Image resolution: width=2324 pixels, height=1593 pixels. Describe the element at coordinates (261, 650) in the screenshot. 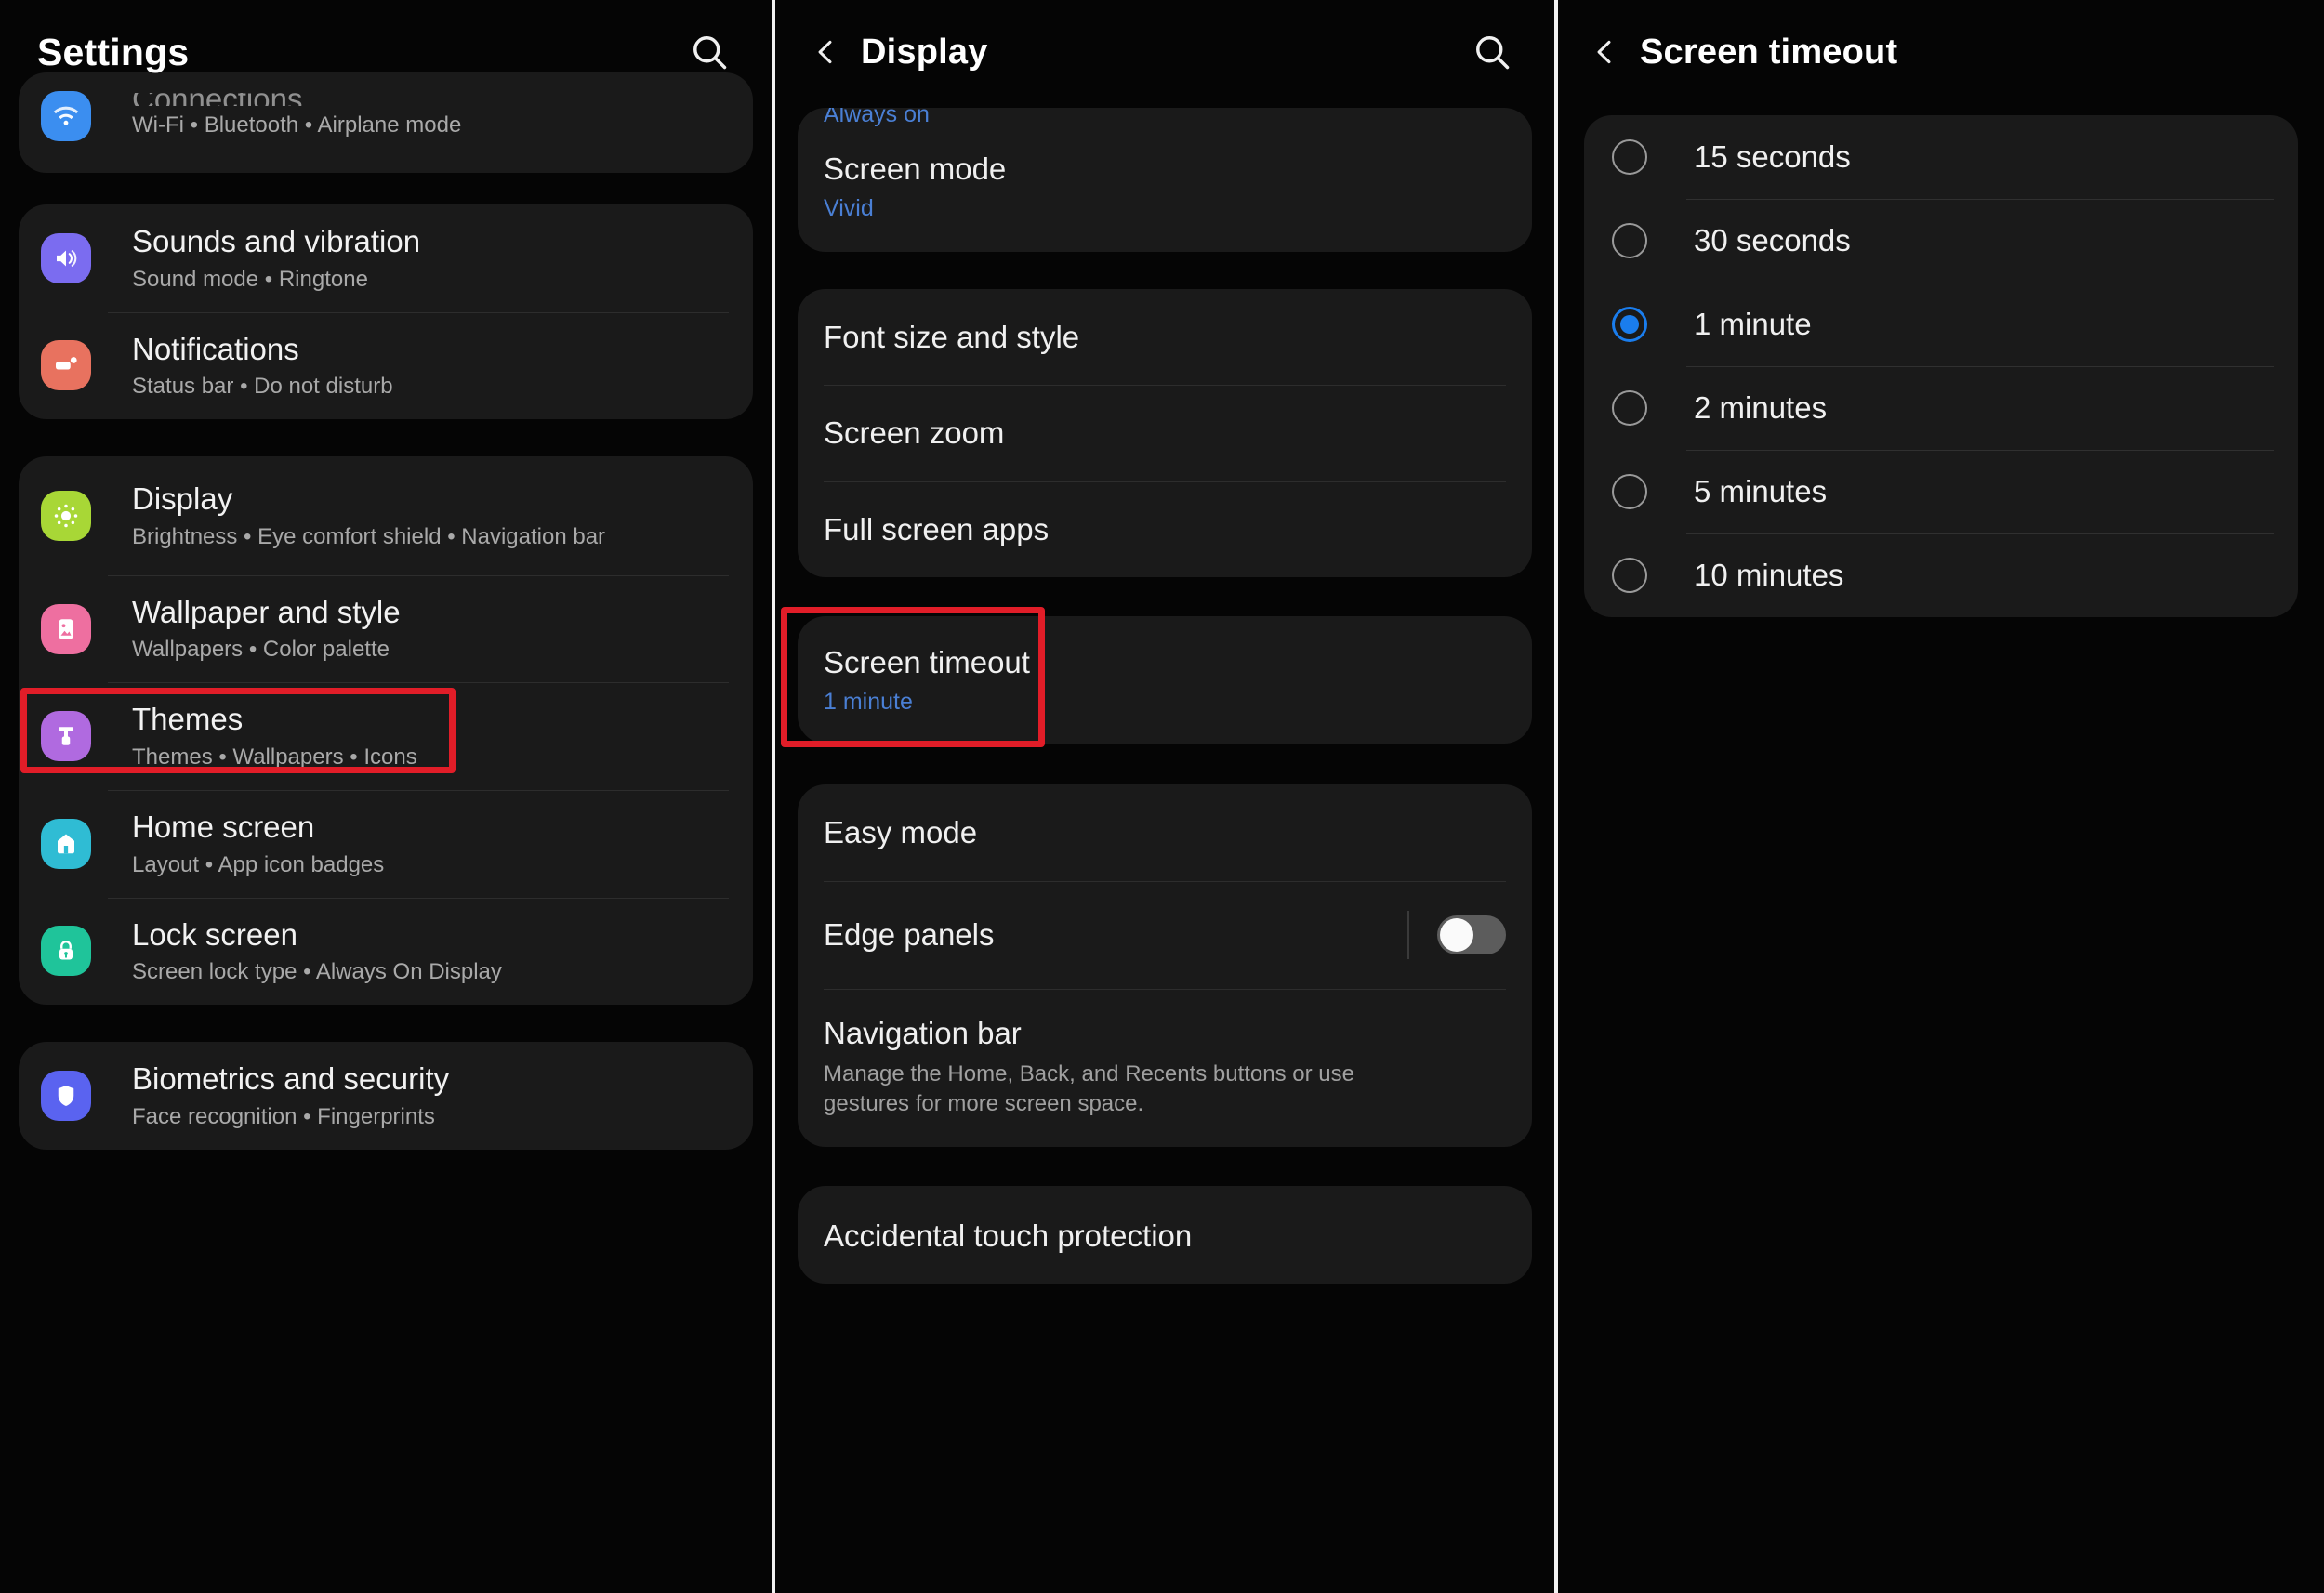

I see `sidebar-item-desc: Wallpapers • Color palette` at that location.